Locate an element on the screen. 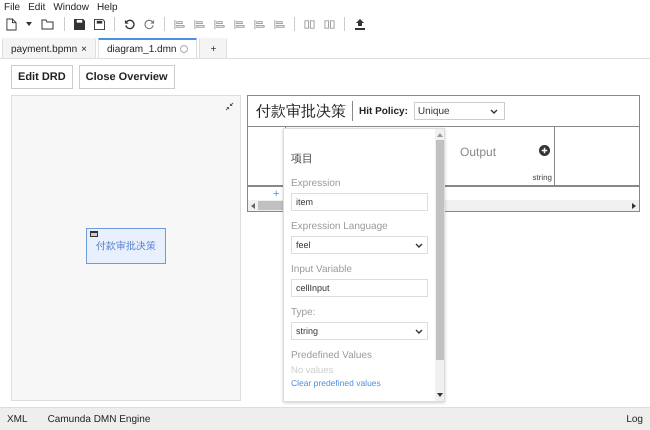  field-label: Expression Language is located at coordinates (340, 226).